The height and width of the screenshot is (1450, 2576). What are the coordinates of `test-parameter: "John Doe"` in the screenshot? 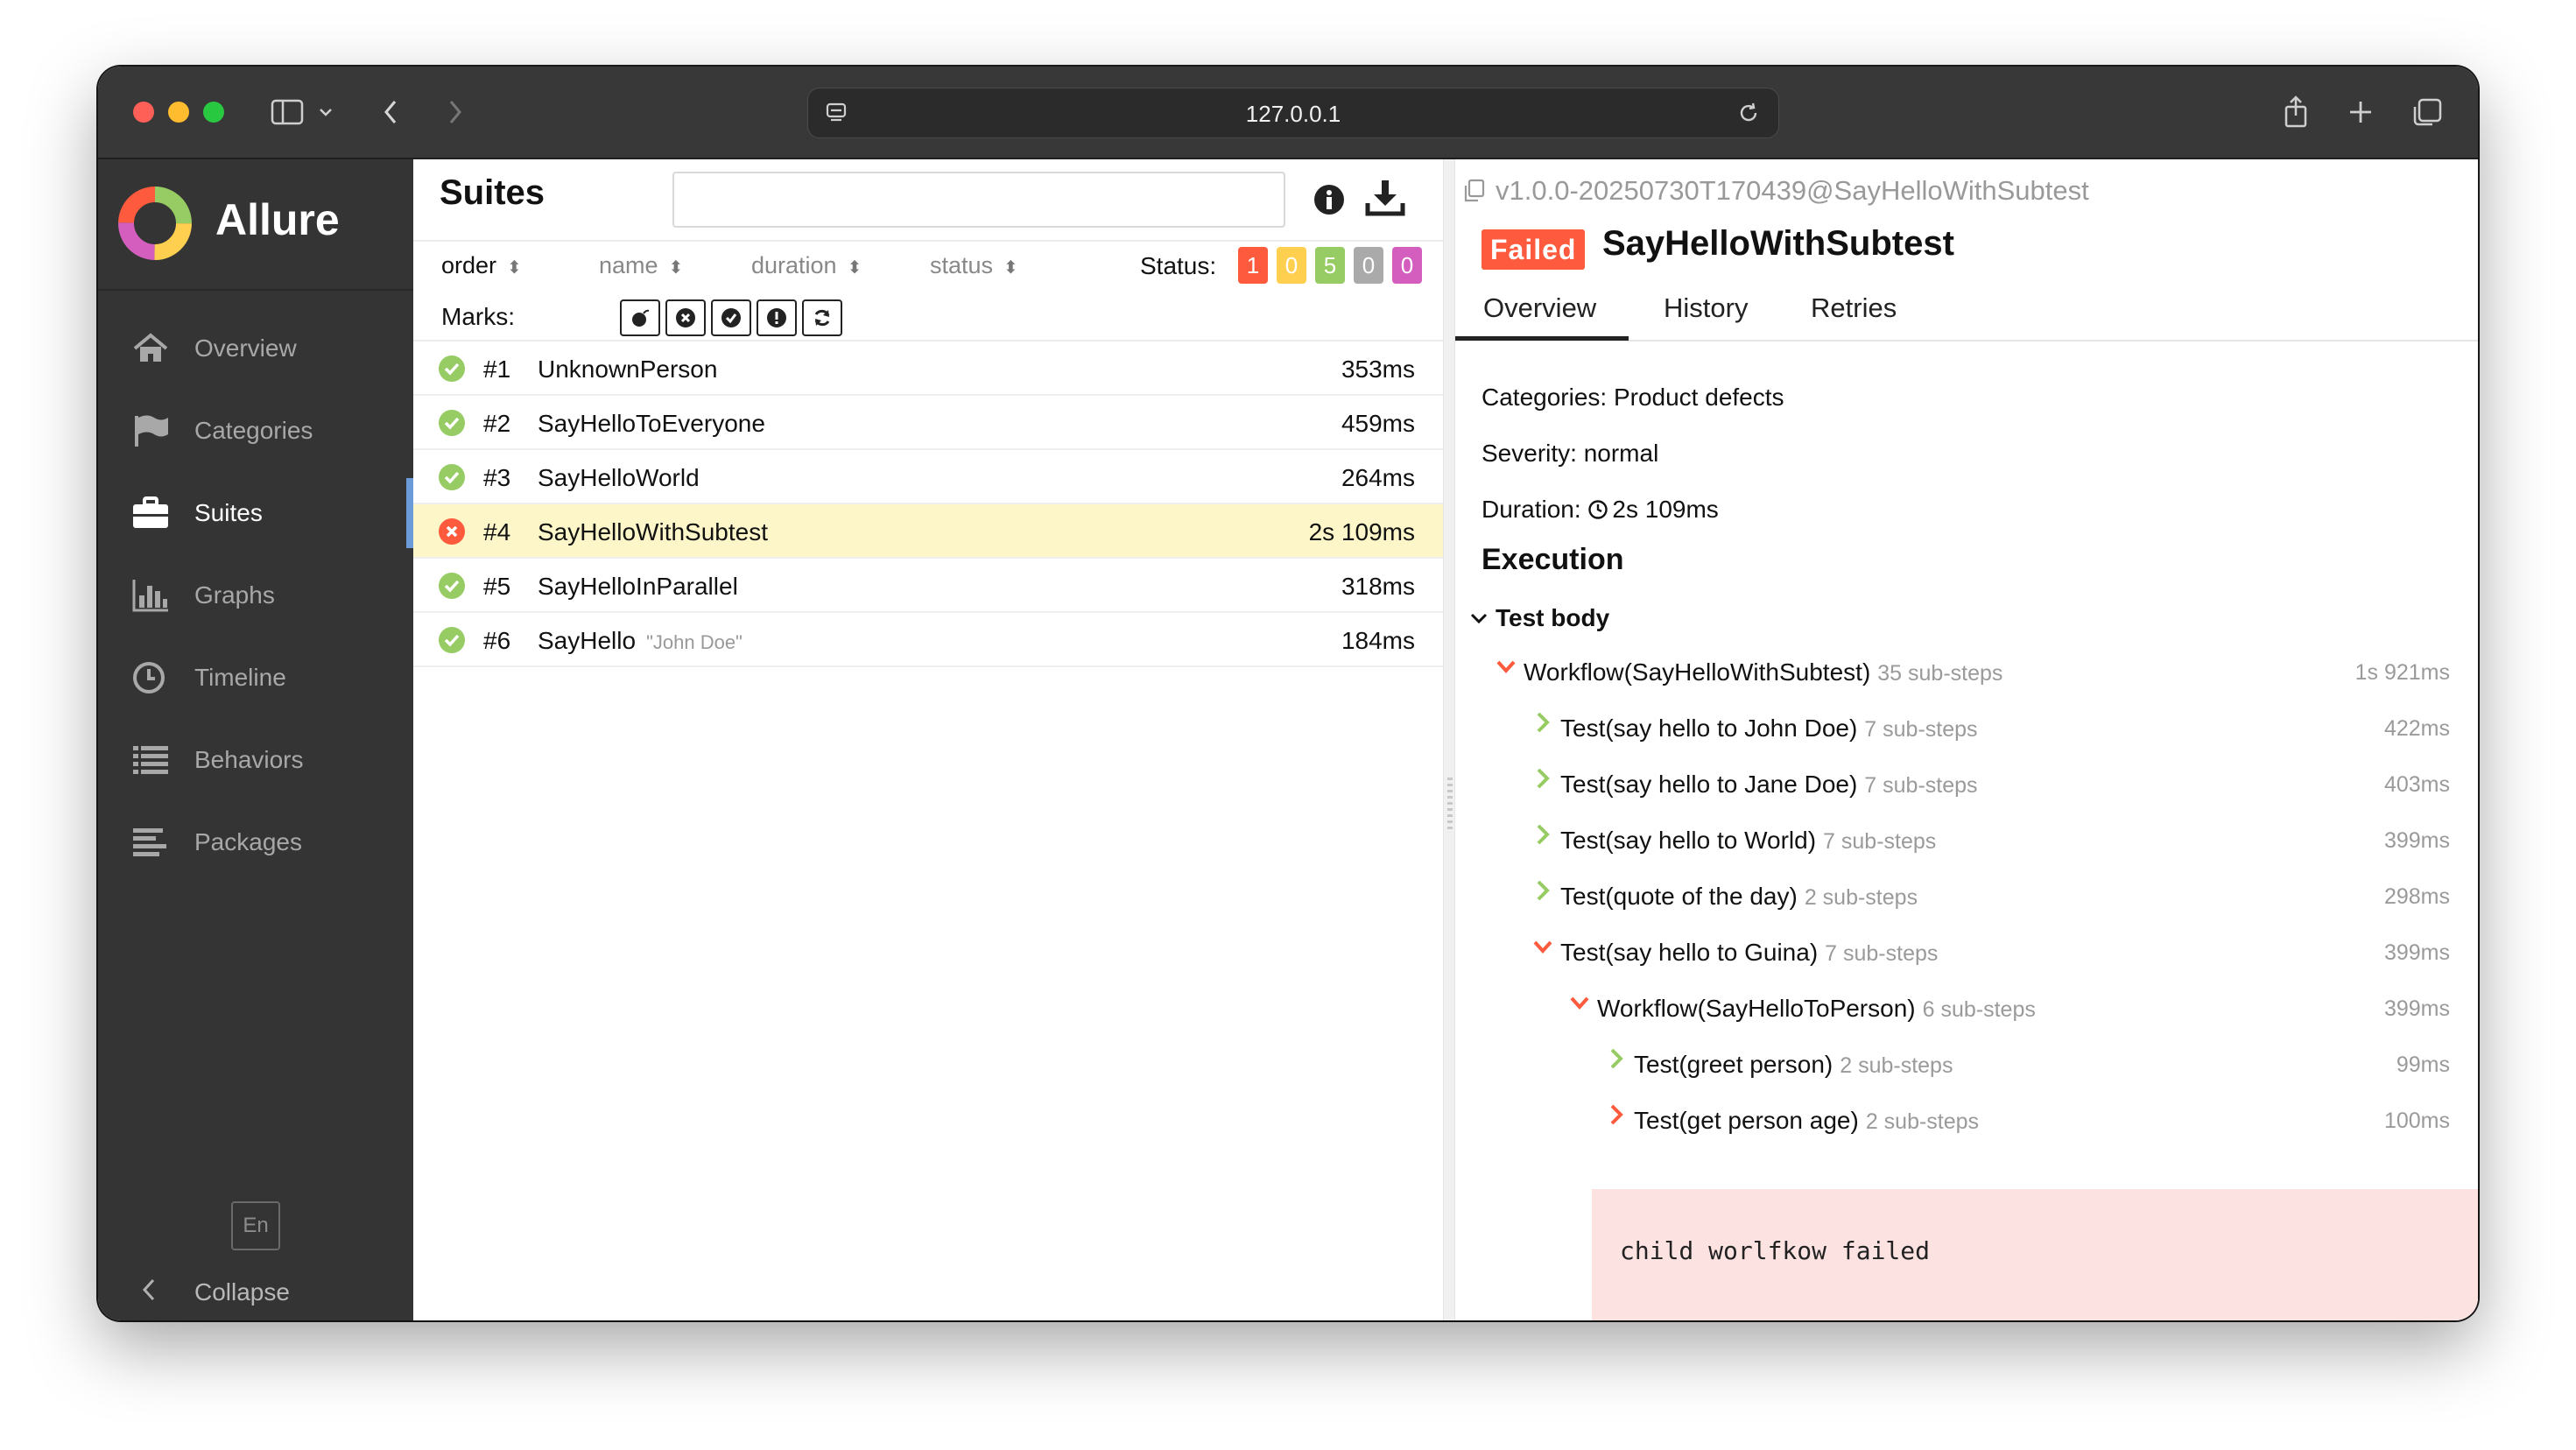 It's located at (694, 642).